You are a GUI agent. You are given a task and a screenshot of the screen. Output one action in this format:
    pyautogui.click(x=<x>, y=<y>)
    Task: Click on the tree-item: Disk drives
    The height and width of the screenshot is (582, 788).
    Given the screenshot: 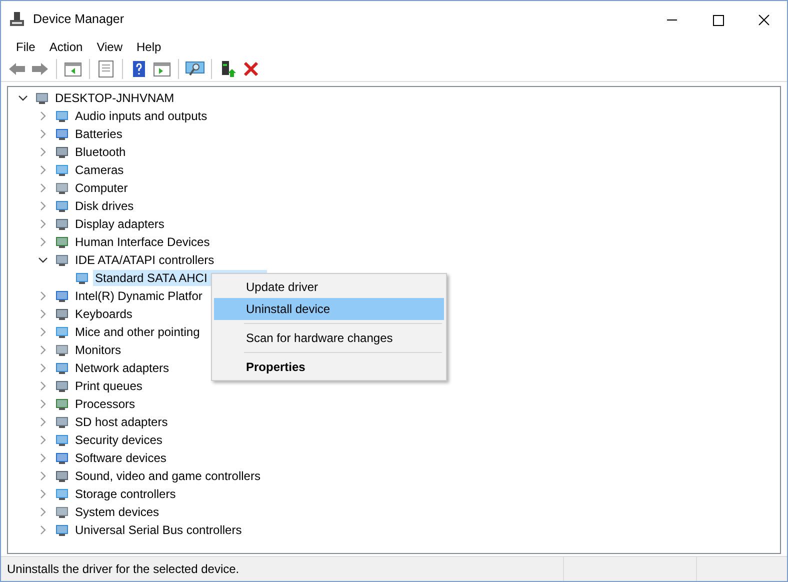 What is the action you would take?
    pyautogui.click(x=104, y=206)
    